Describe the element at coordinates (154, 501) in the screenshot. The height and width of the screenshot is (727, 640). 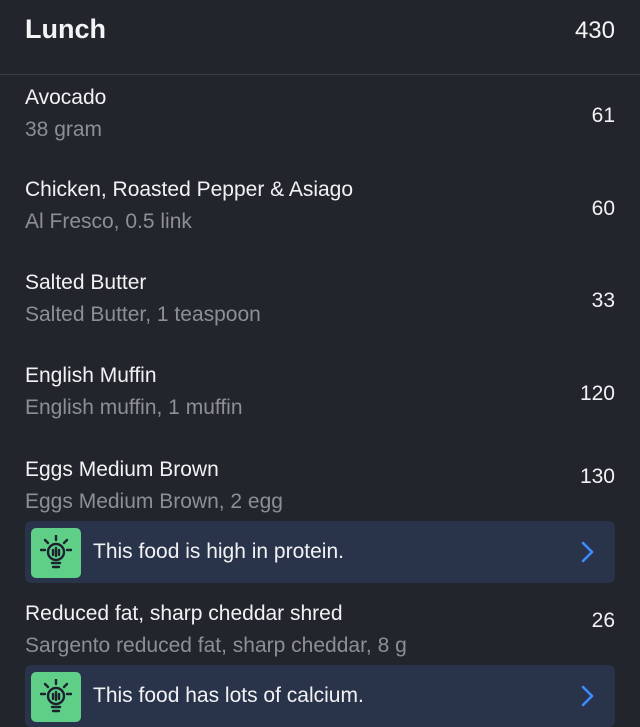
I see `food-detail: Eggs Medium Brown, 2 egg` at that location.